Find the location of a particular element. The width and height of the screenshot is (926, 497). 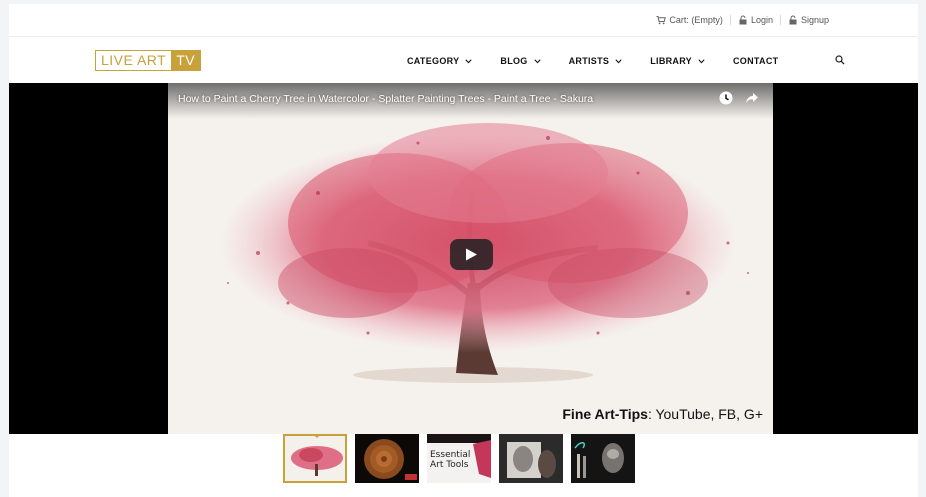

main-nav: CATEGORY BLOG ARTISTS LIBRARY CONTACT is located at coordinates (606, 61).